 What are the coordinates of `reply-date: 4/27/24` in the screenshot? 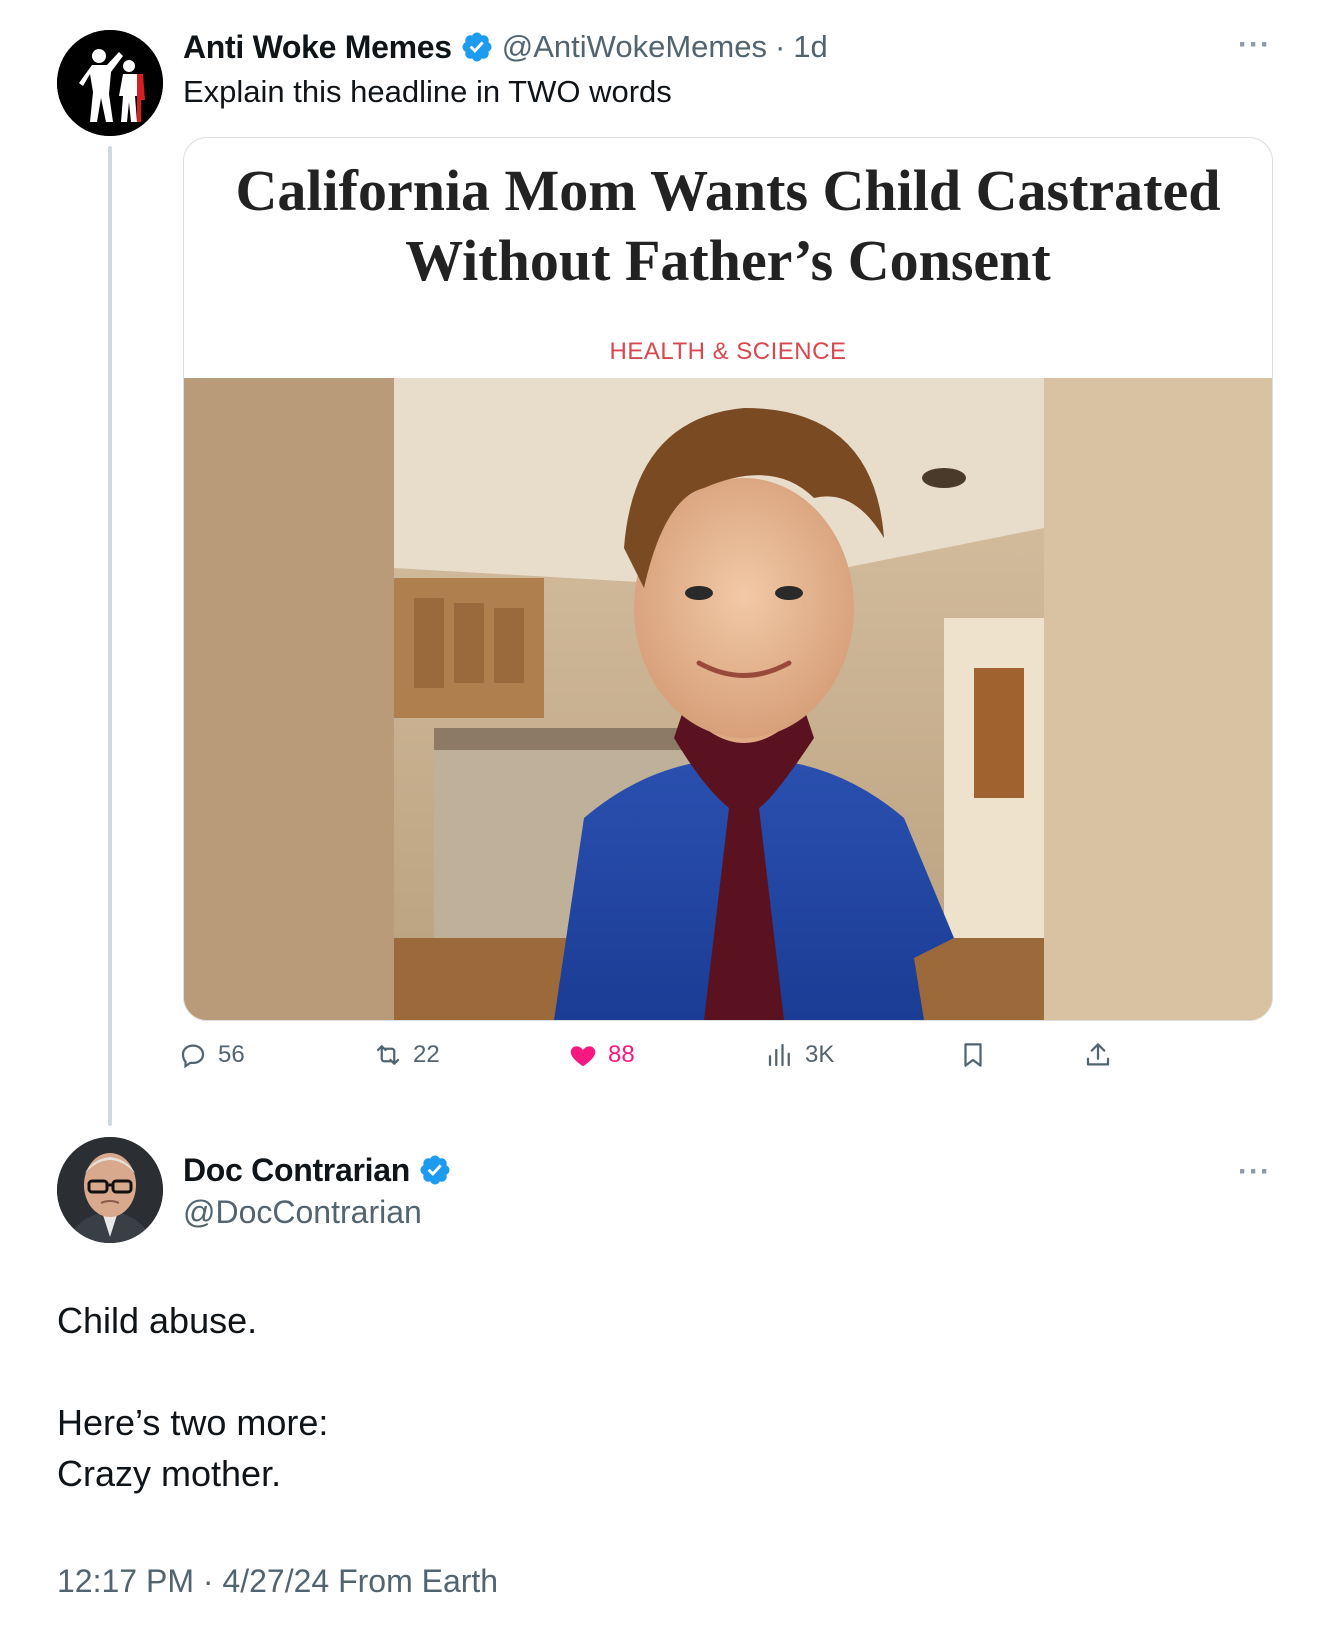 It's located at (275, 1581).